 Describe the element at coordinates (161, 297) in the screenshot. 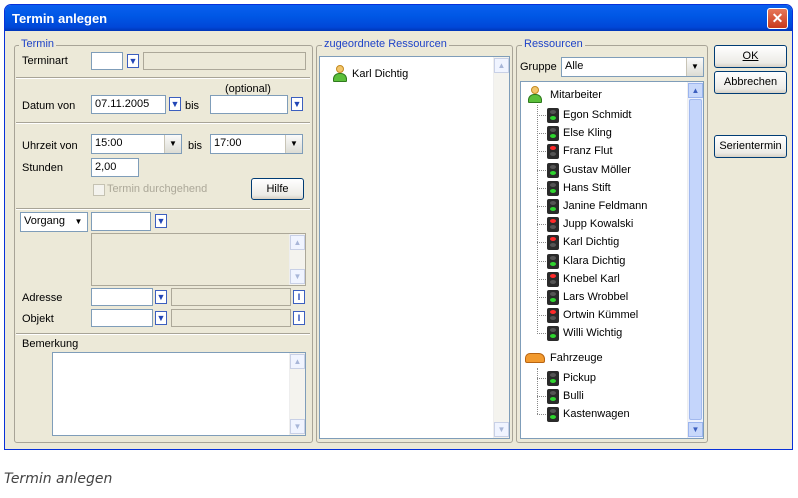

I see `adresse-picker-button: ▼` at that location.